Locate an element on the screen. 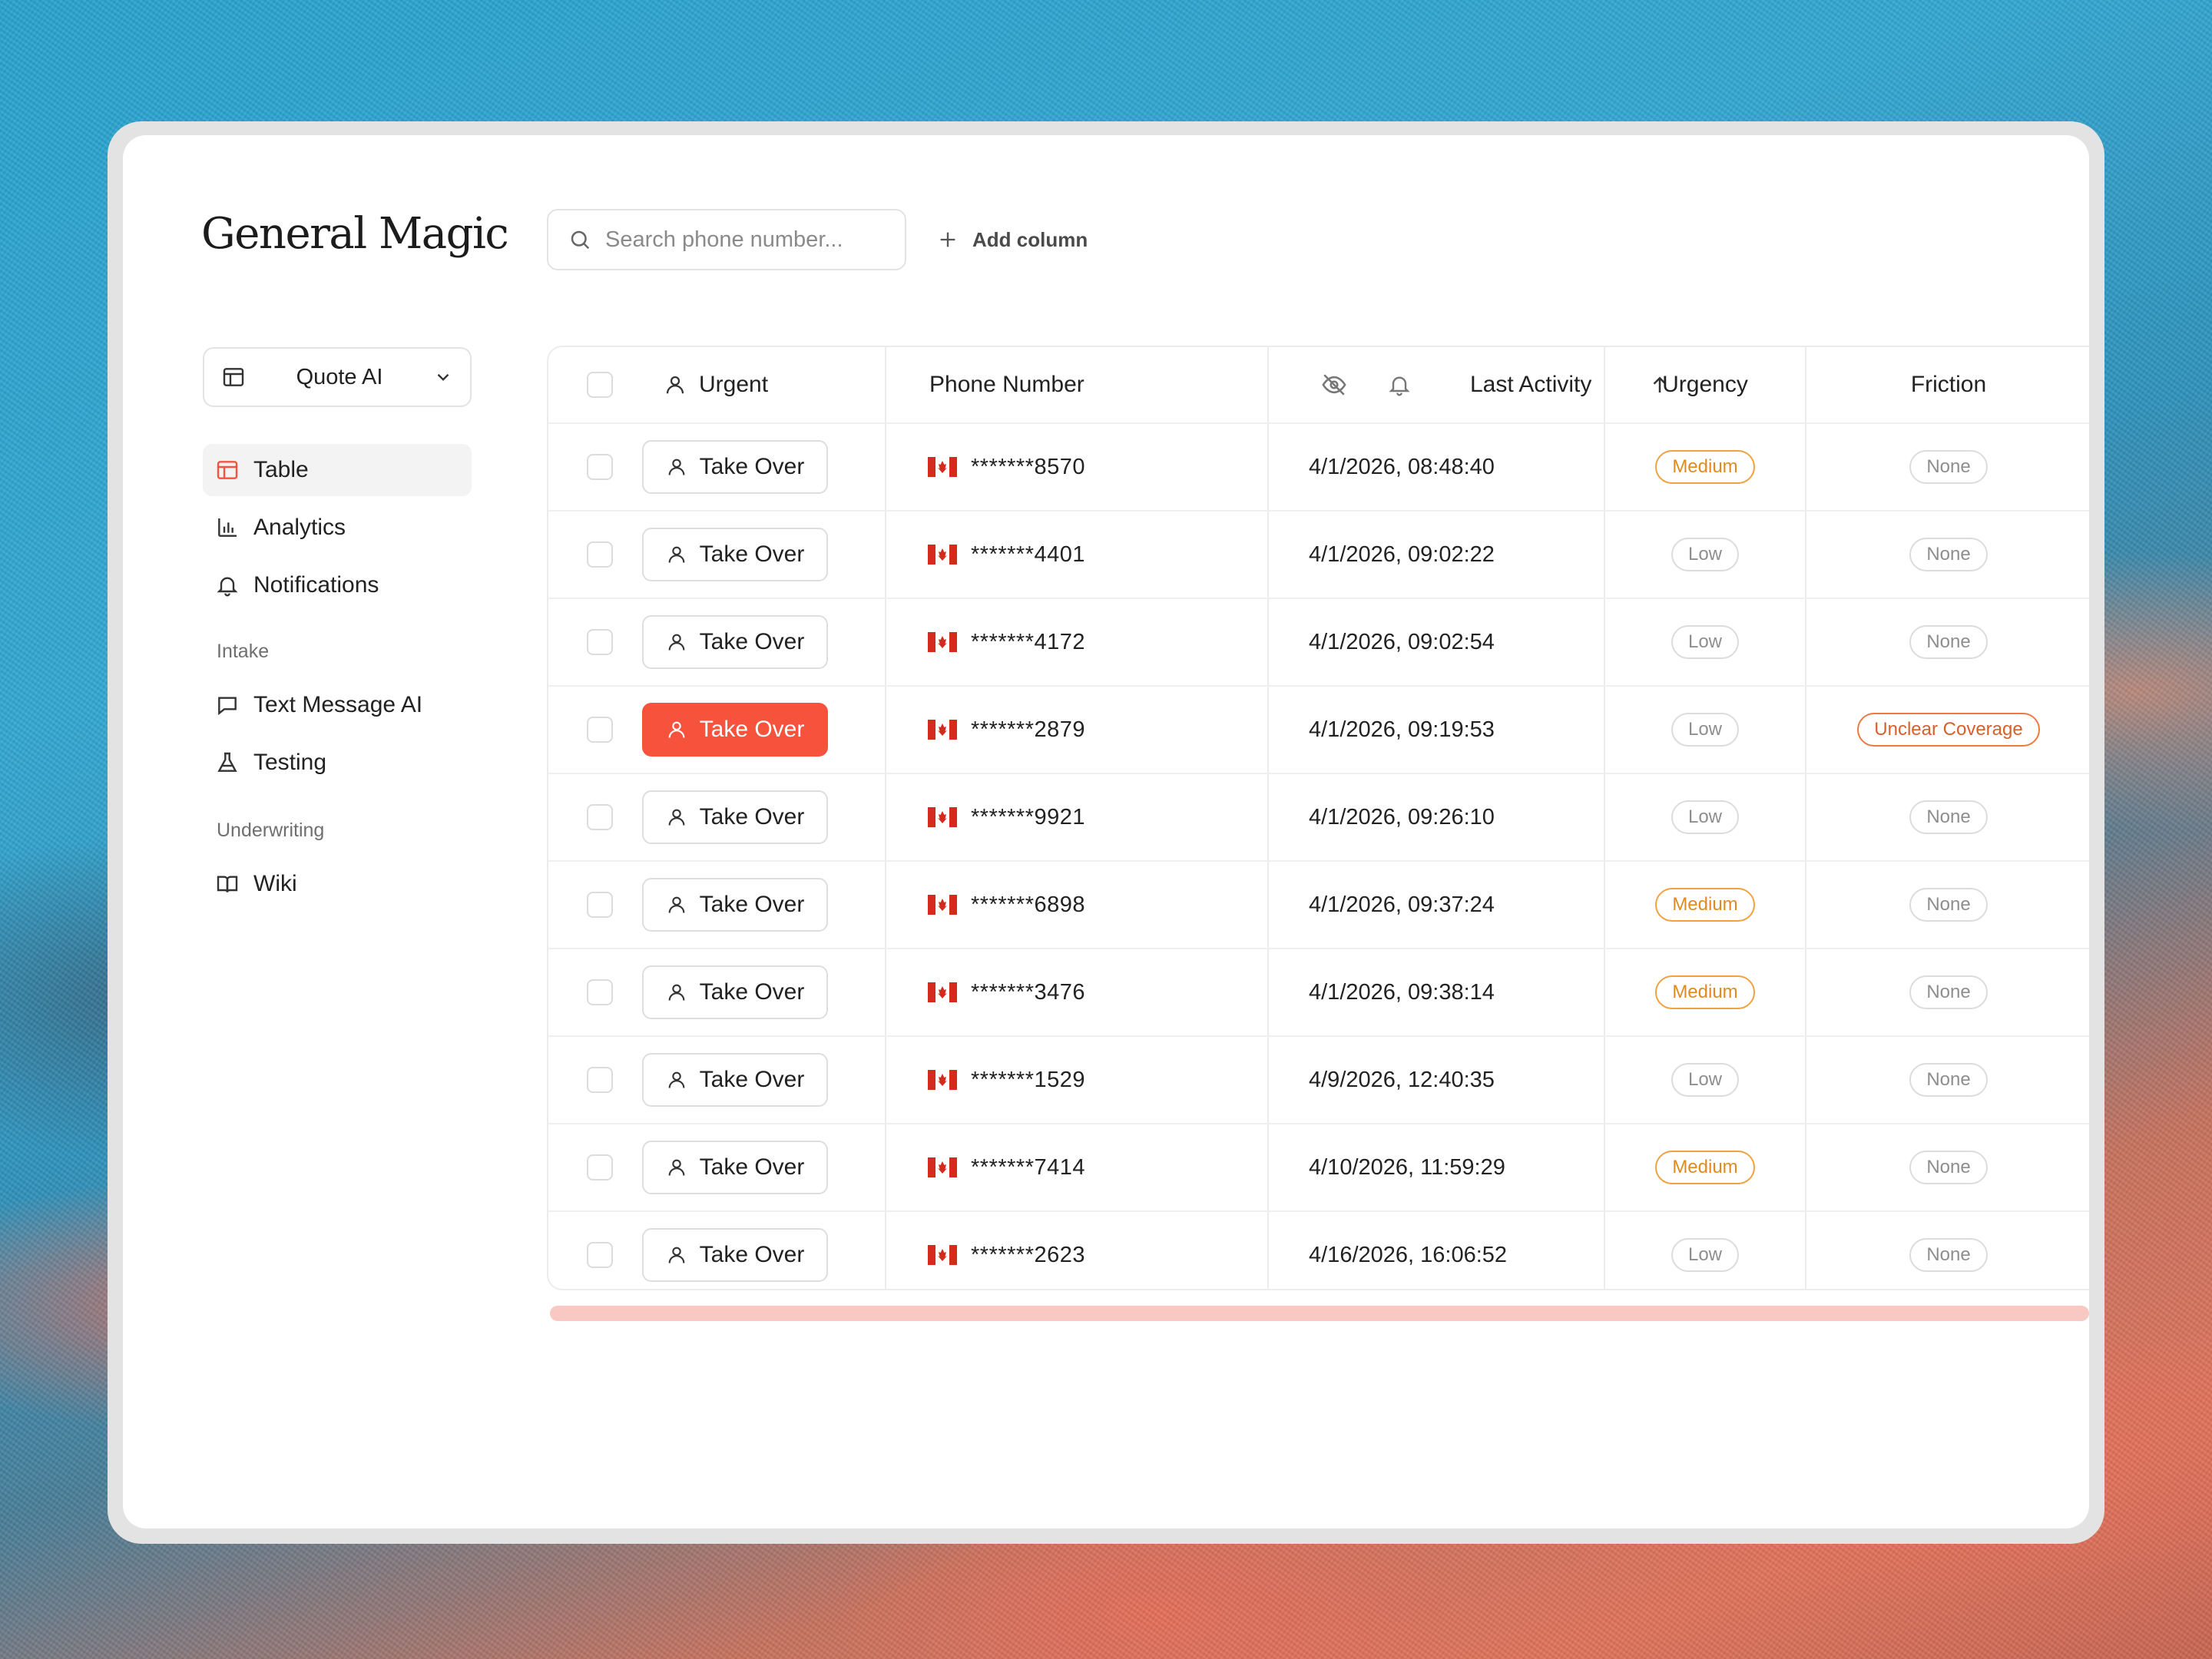  last-activity: 4/9/2026, 12:40:35 is located at coordinates (1402, 1079).